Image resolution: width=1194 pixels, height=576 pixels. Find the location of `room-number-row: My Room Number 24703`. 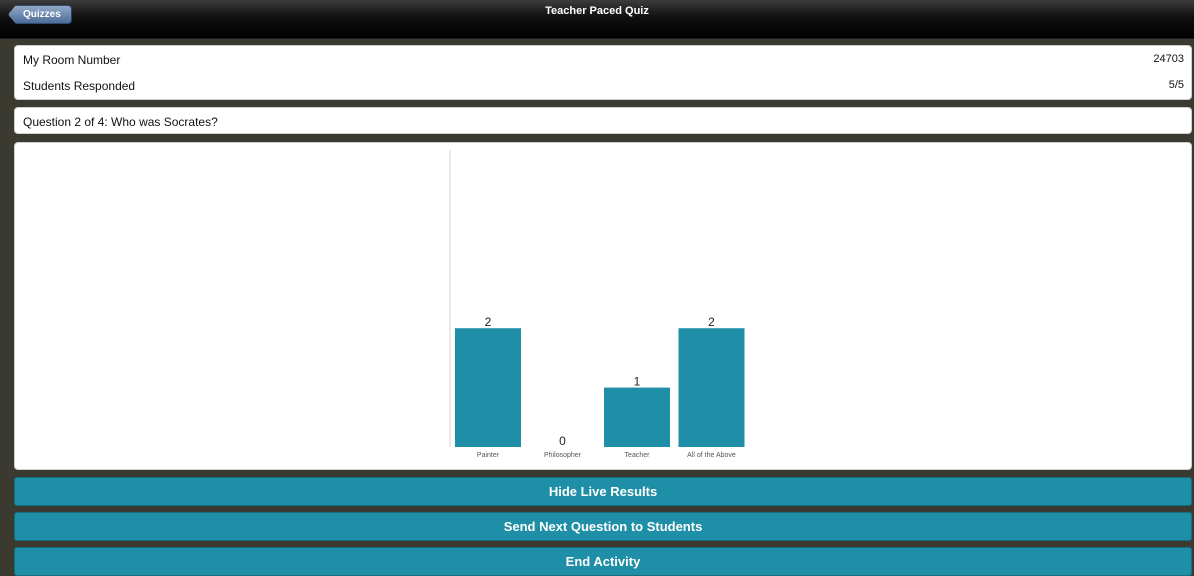

room-number-row: My Room Number 24703 is located at coordinates (603, 59).